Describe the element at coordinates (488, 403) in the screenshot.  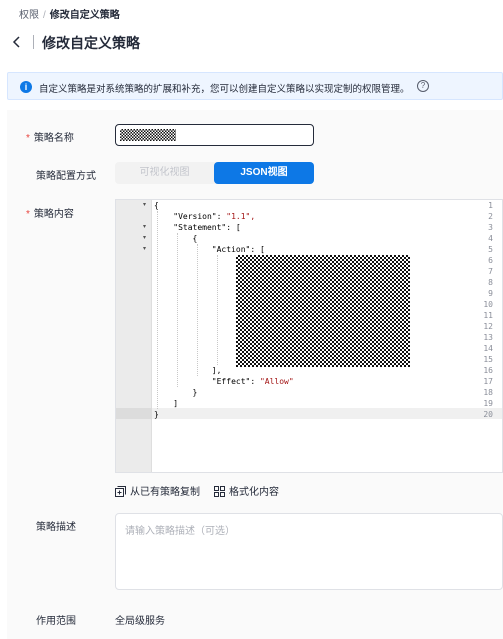
I see `line-number: 19` at that location.